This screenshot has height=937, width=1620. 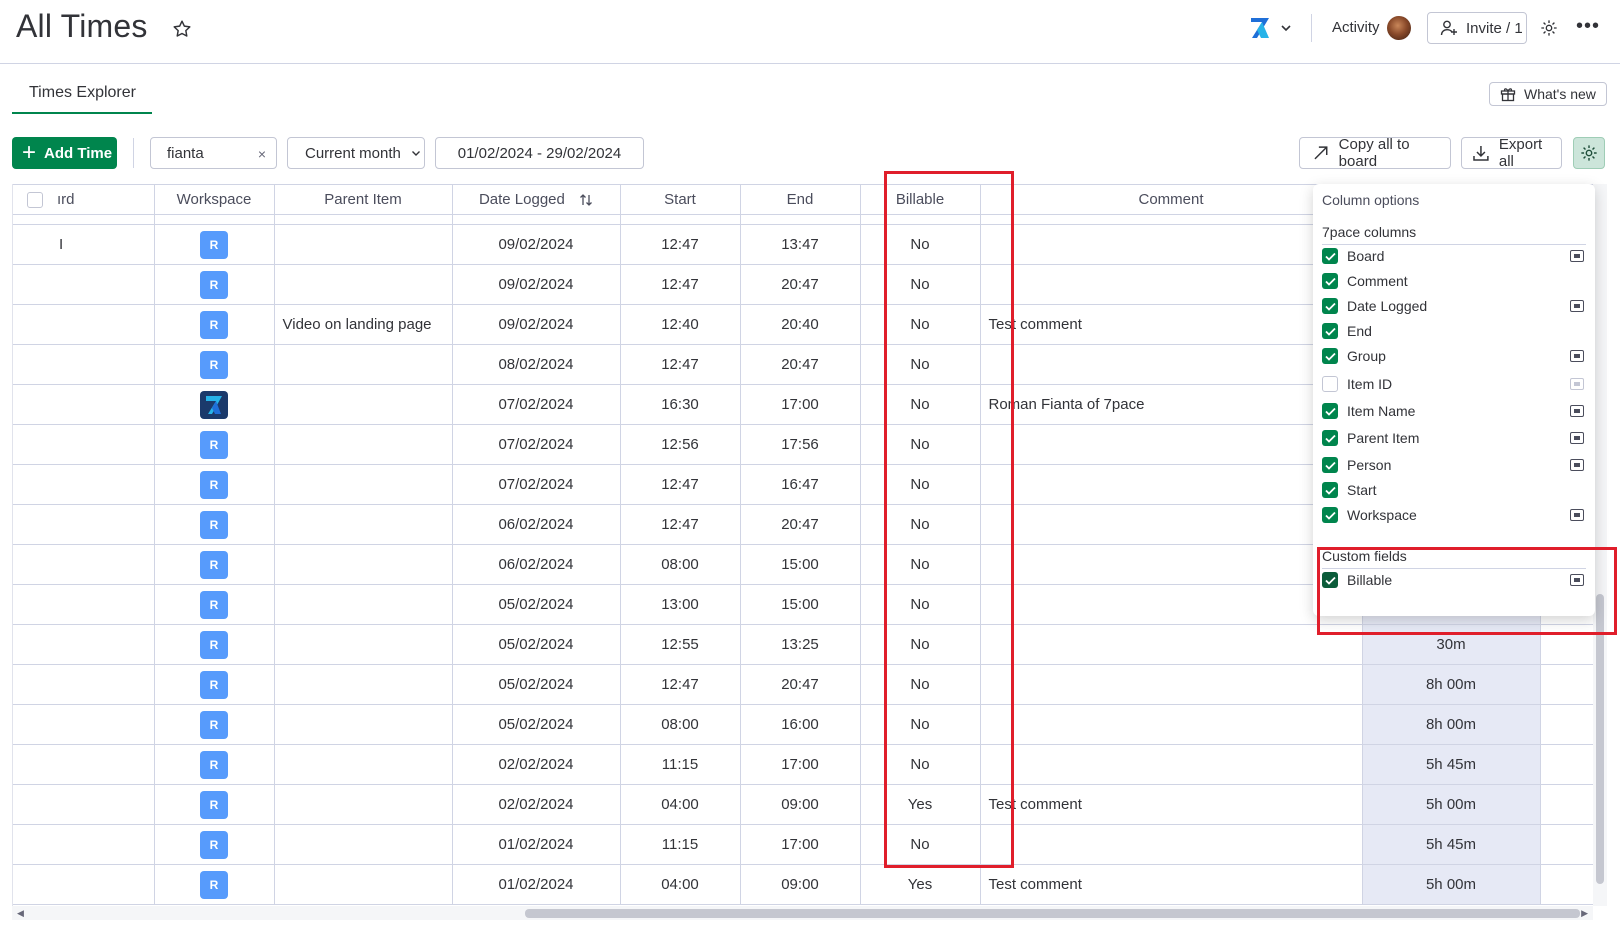 What do you see at coordinates (213, 153) in the screenshot?
I see `person-search-input: fianta ×` at bounding box center [213, 153].